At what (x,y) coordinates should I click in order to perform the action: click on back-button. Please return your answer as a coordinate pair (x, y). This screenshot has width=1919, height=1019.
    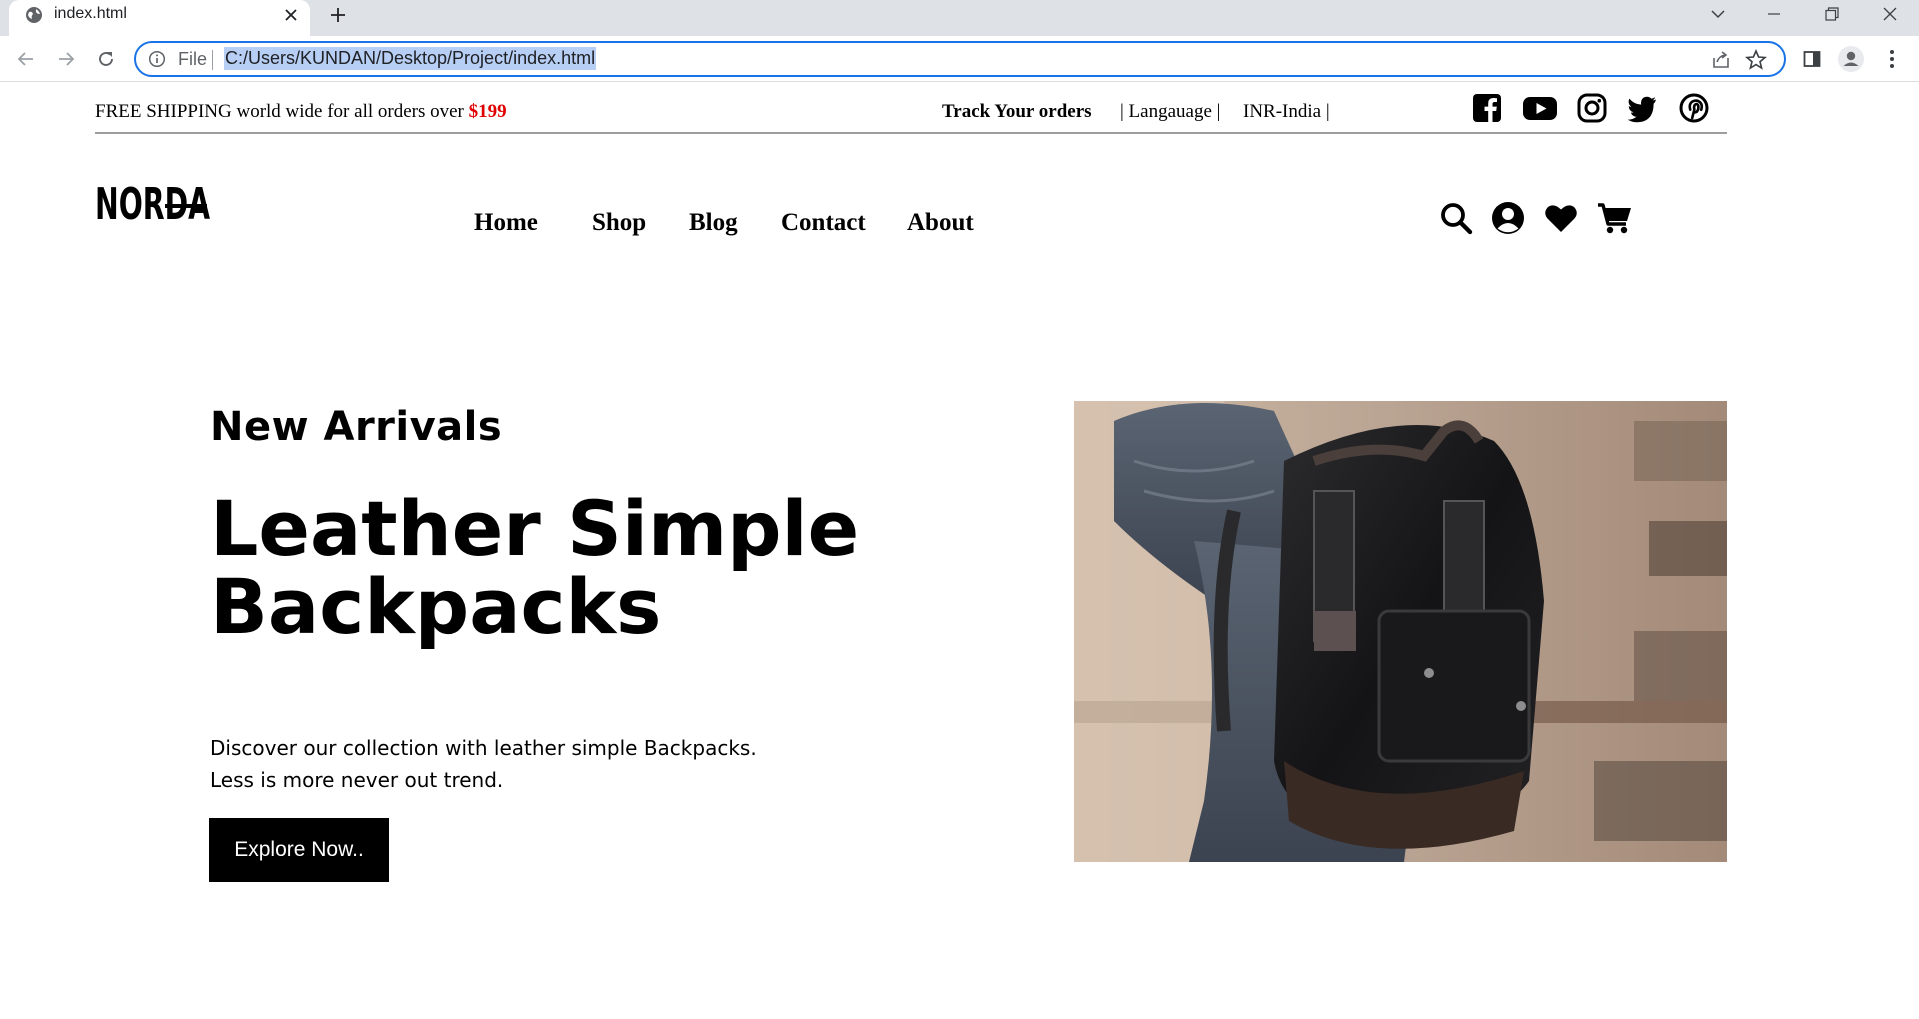
    Looking at the image, I should click on (26, 59).